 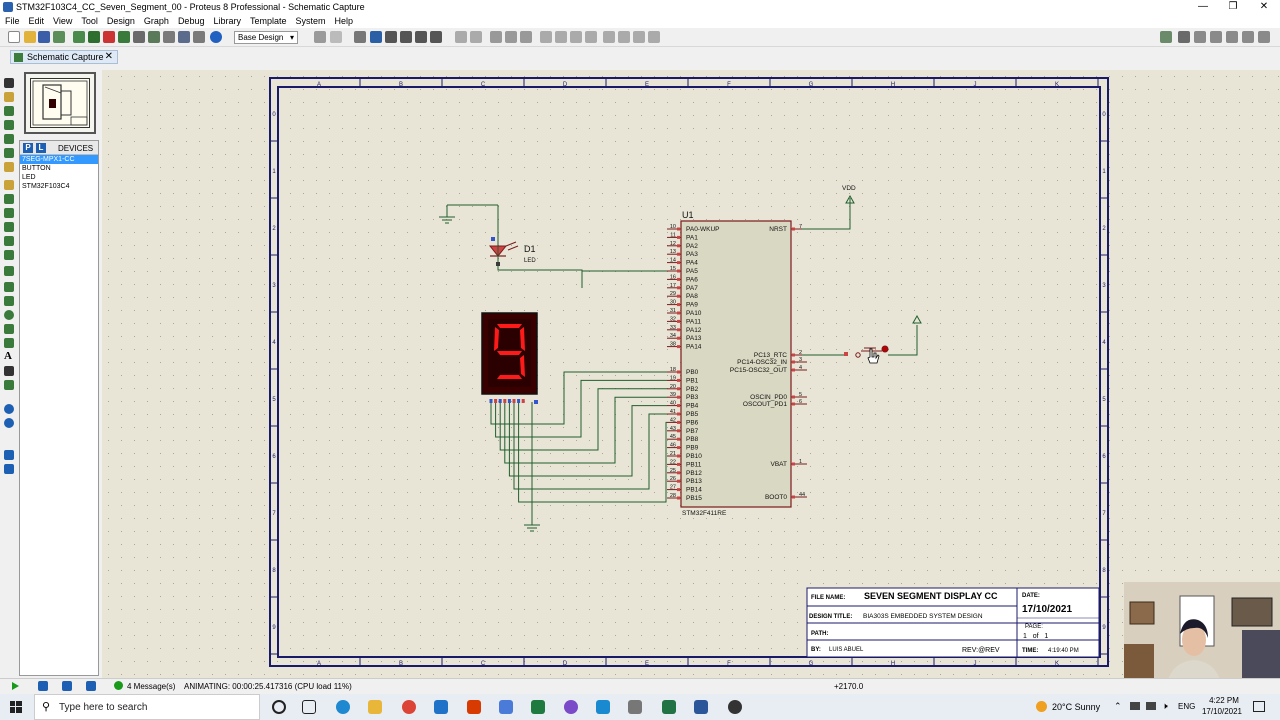 What do you see at coordinates (391, 37) in the screenshot?
I see `zoom-in-icon` at bounding box center [391, 37].